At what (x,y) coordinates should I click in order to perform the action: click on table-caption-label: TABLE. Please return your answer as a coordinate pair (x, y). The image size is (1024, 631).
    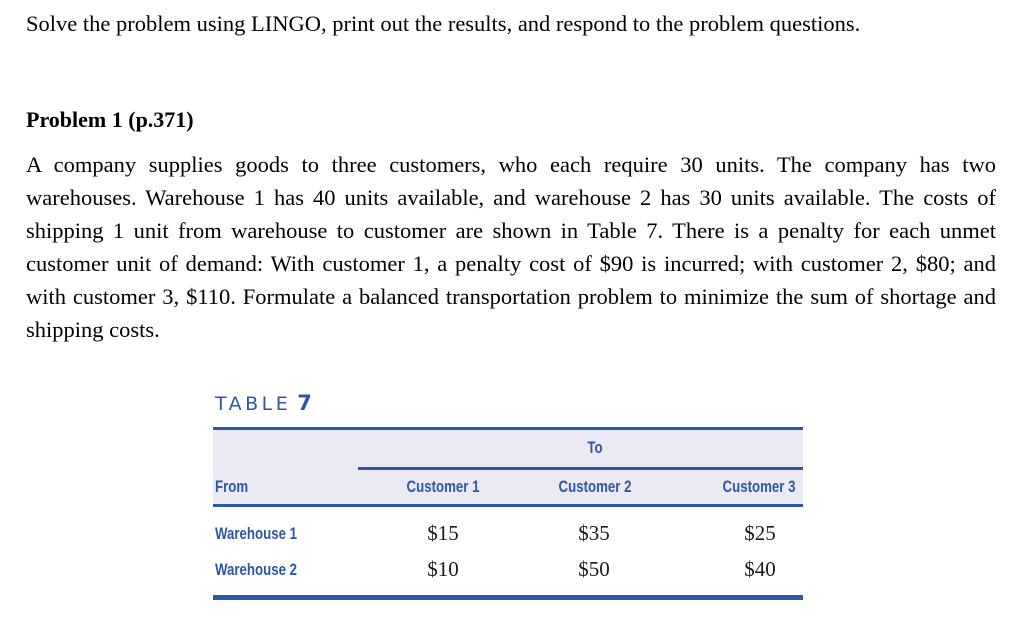
    Looking at the image, I should click on (253, 404).